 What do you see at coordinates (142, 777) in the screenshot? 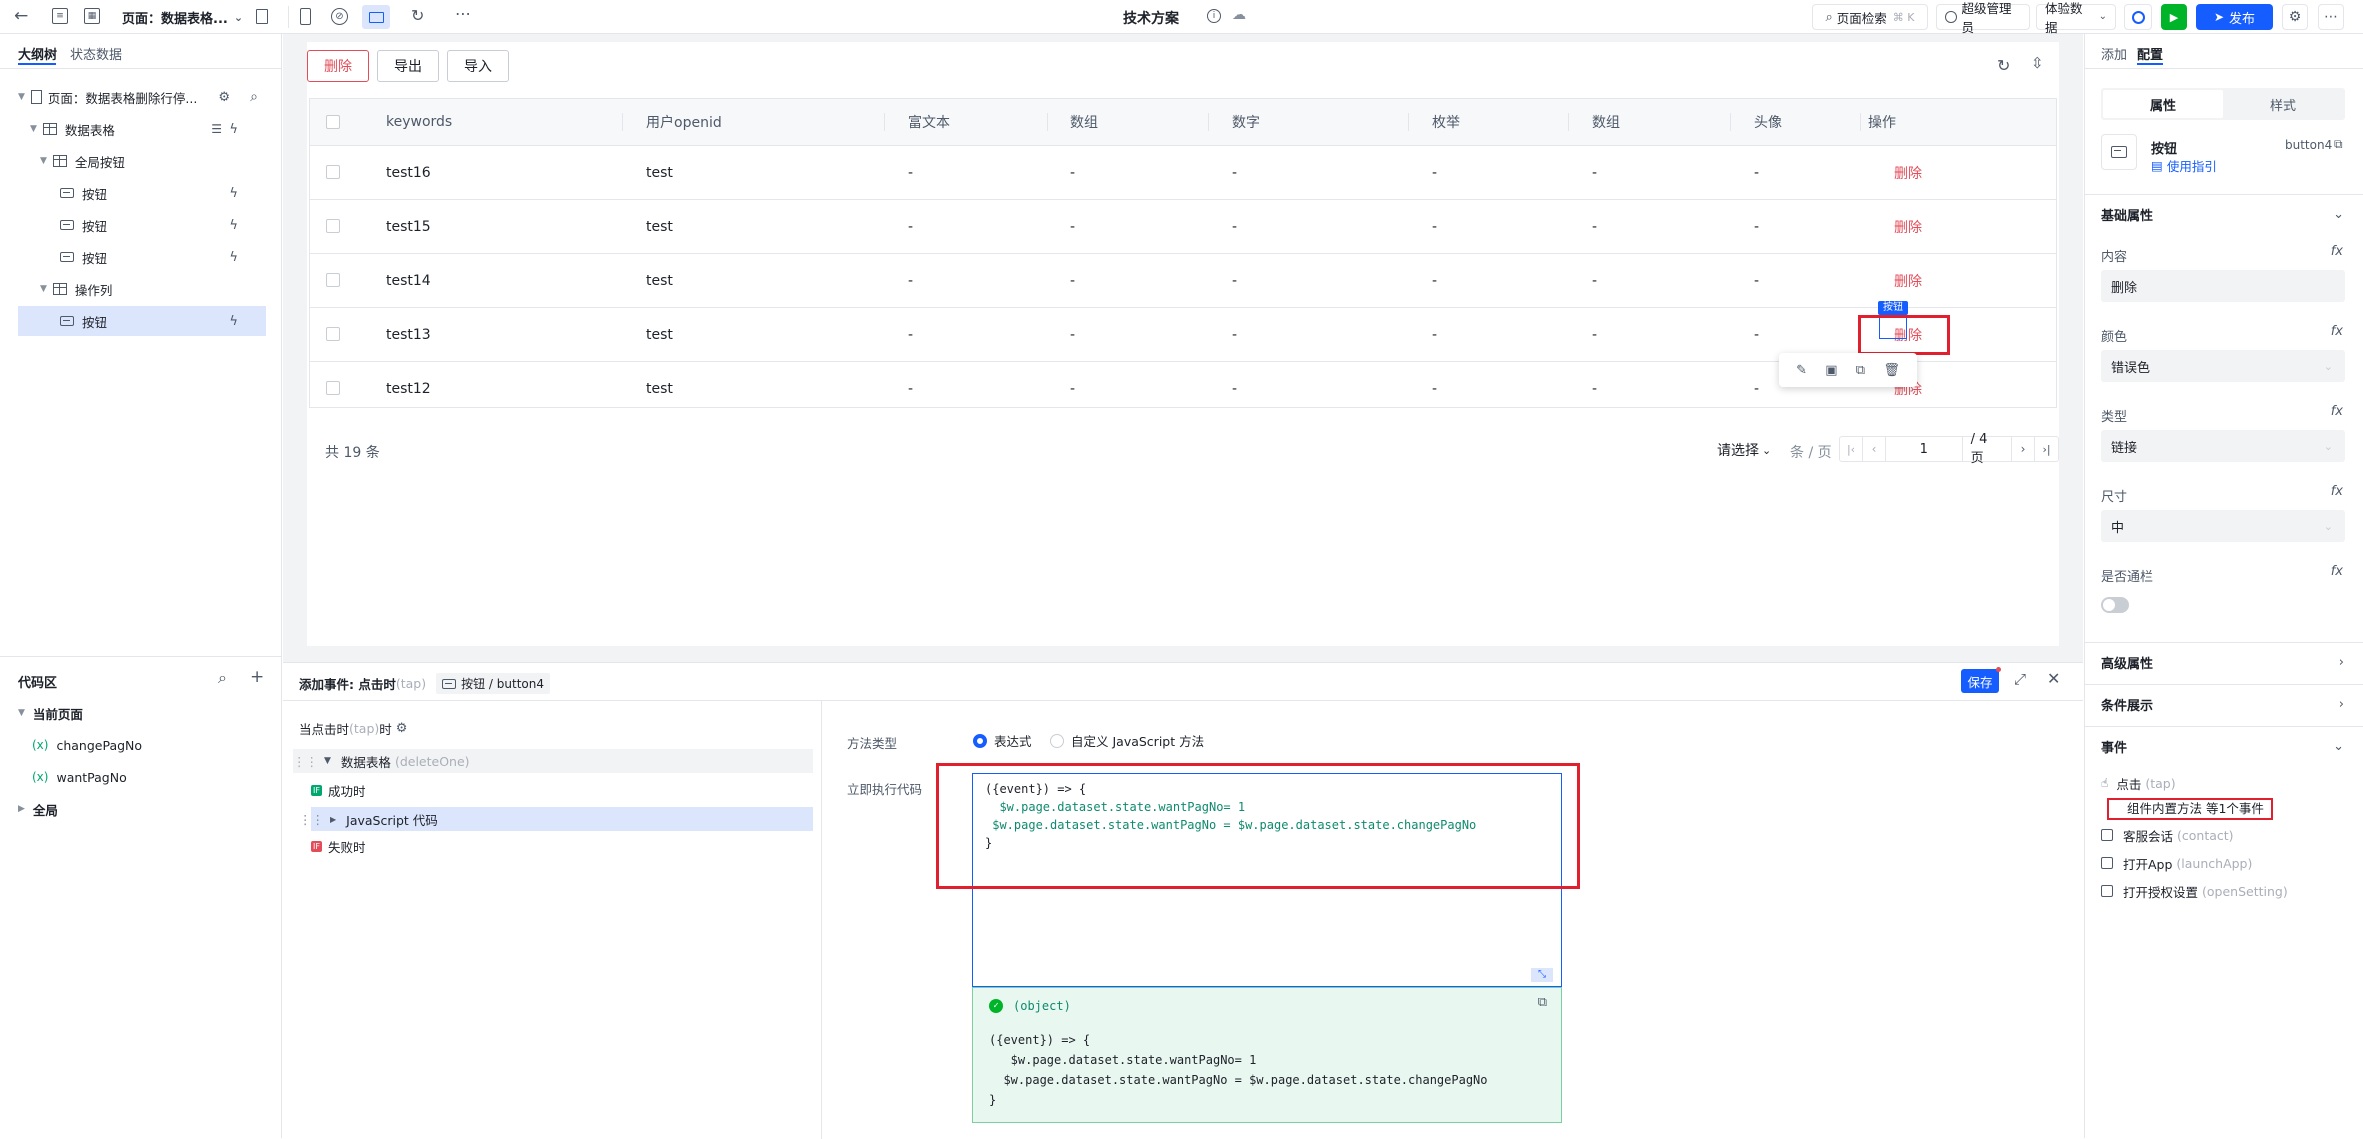
I see `code-var-item: (x) wantPagNo` at bounding box center [142, 777].